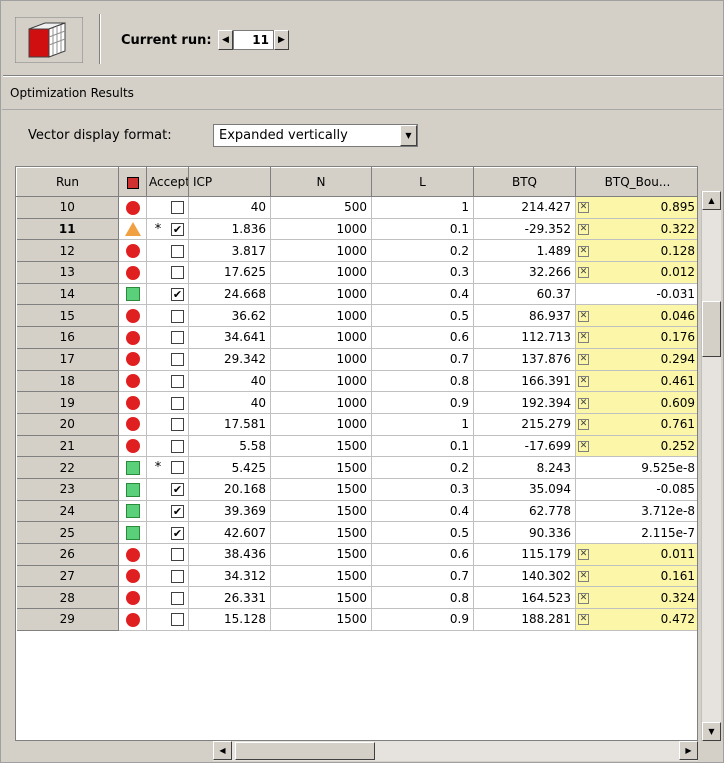 Image resolution: width=724 pixels, height=763 pixels. What do you see at coordinates (422, 229) in the screenshot?
I see `l-cell: 0.1` at bounding box center [422, 229].